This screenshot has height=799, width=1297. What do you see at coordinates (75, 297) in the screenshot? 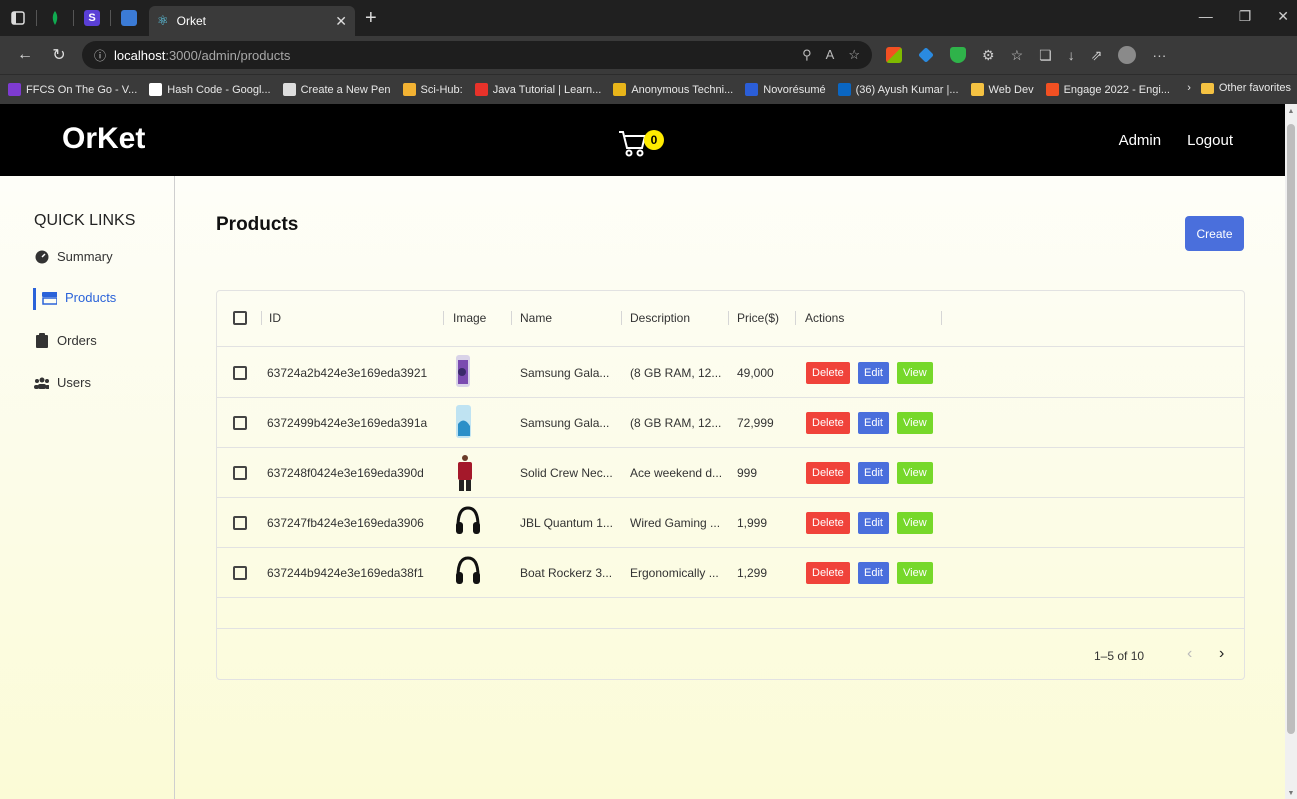
I see `sidebar-item-products: Products` at bounding box center [75, 297].